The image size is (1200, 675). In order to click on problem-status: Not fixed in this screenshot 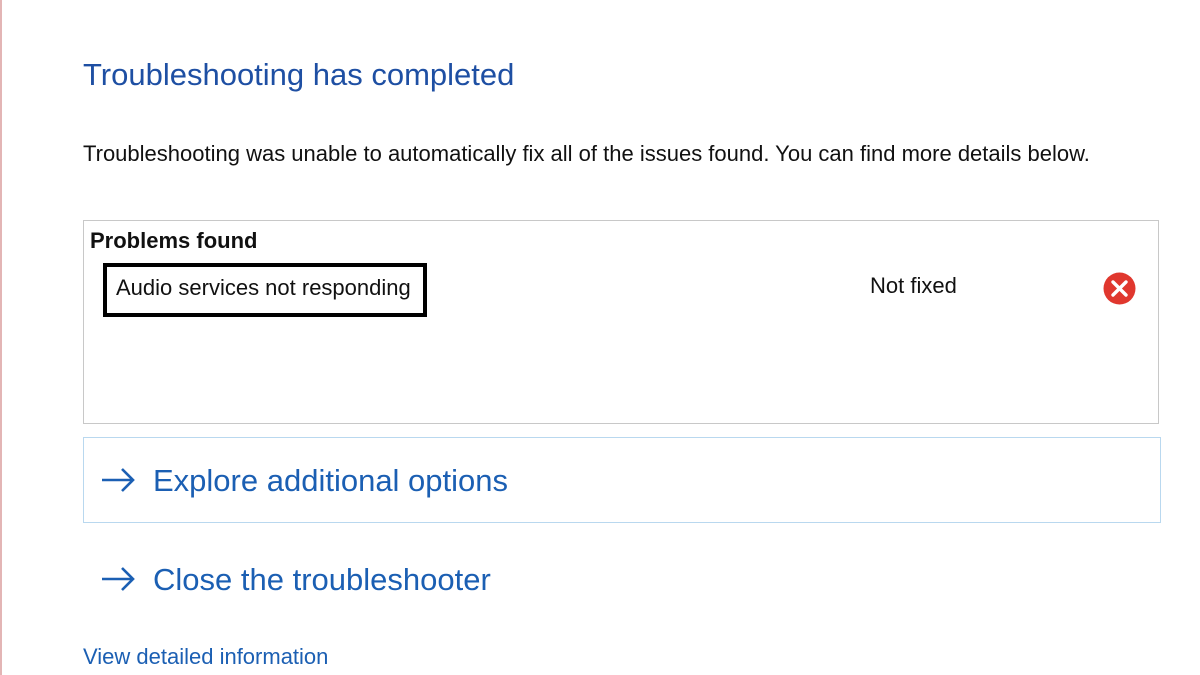, I will do `click(913, 285)`.